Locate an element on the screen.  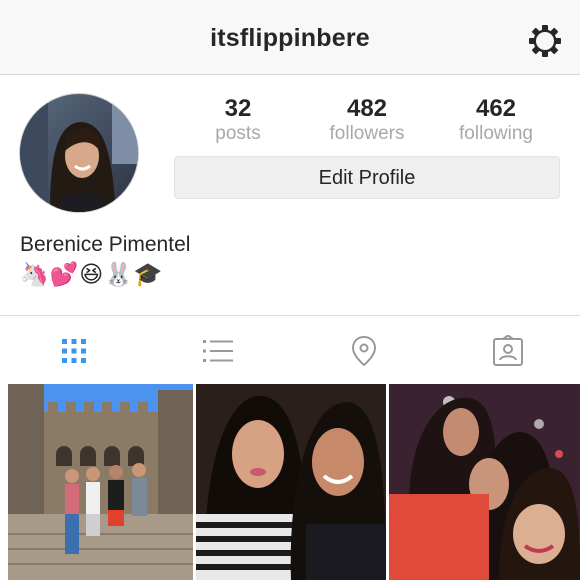
stat-posts: 32 posts is located at coordinates (238, 120).